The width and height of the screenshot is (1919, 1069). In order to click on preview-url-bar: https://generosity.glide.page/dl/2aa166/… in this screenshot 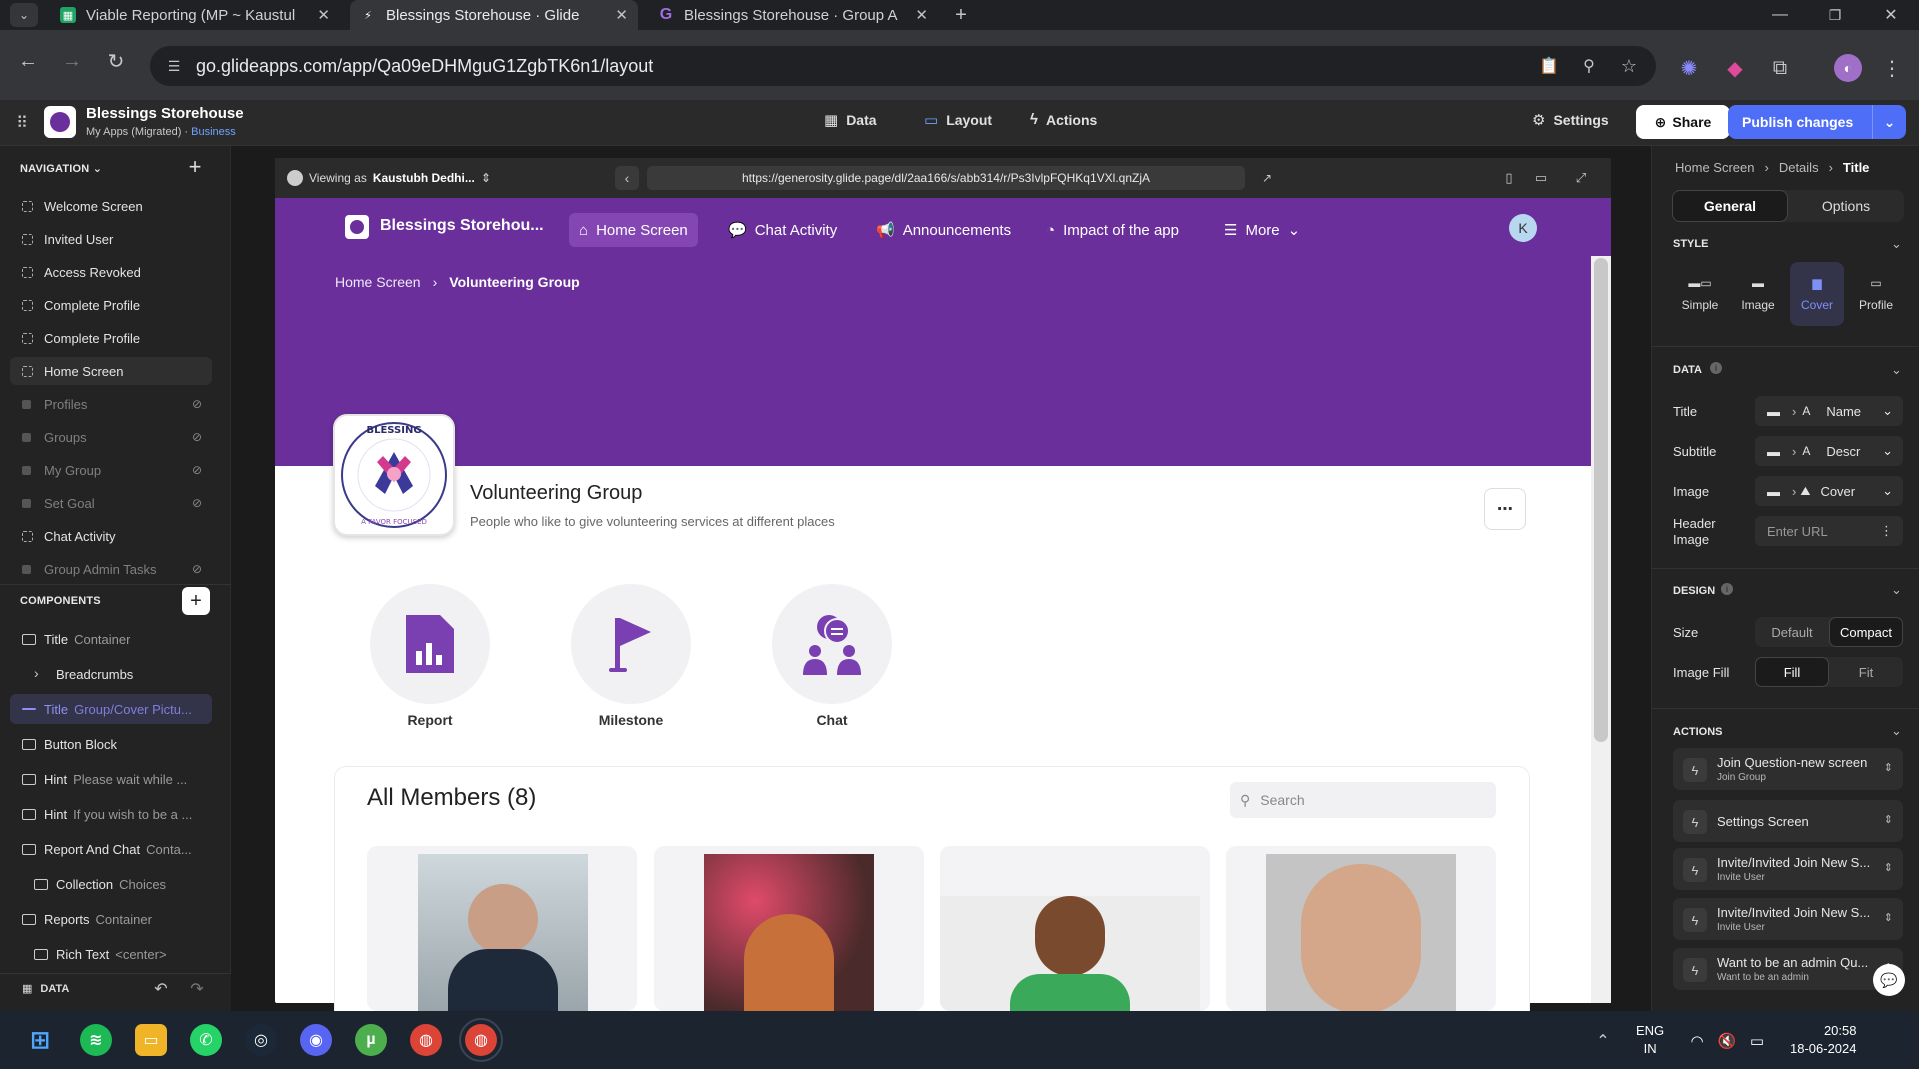, I will do `click(946, 178)`.